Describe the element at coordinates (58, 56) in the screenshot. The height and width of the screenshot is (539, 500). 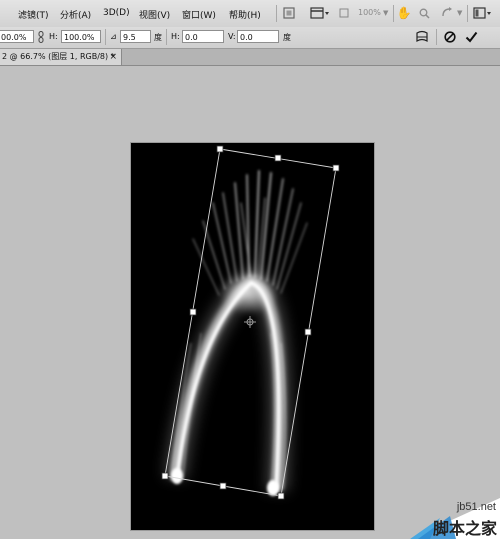
I see `document-tab-title: 2 @ 66.7% (图层 1, RGB/8) *` at that location.